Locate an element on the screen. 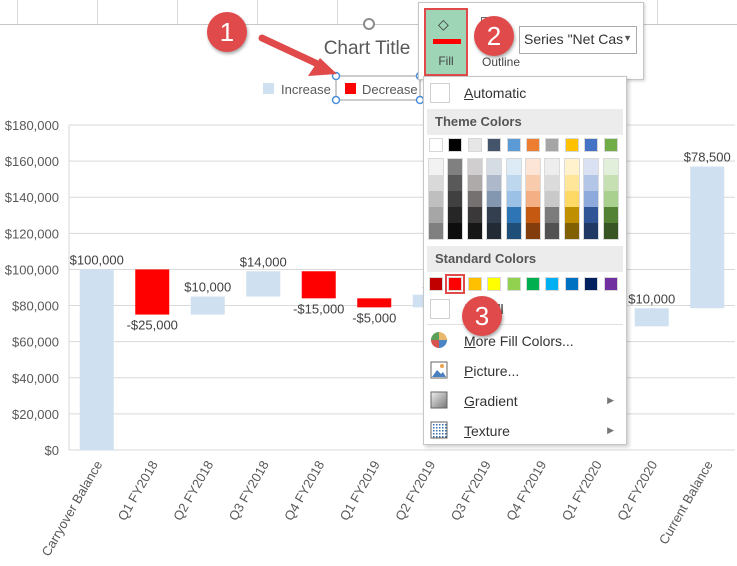 The image size is (737, 566). annotation-arrow is located at coordinates (297, 55).